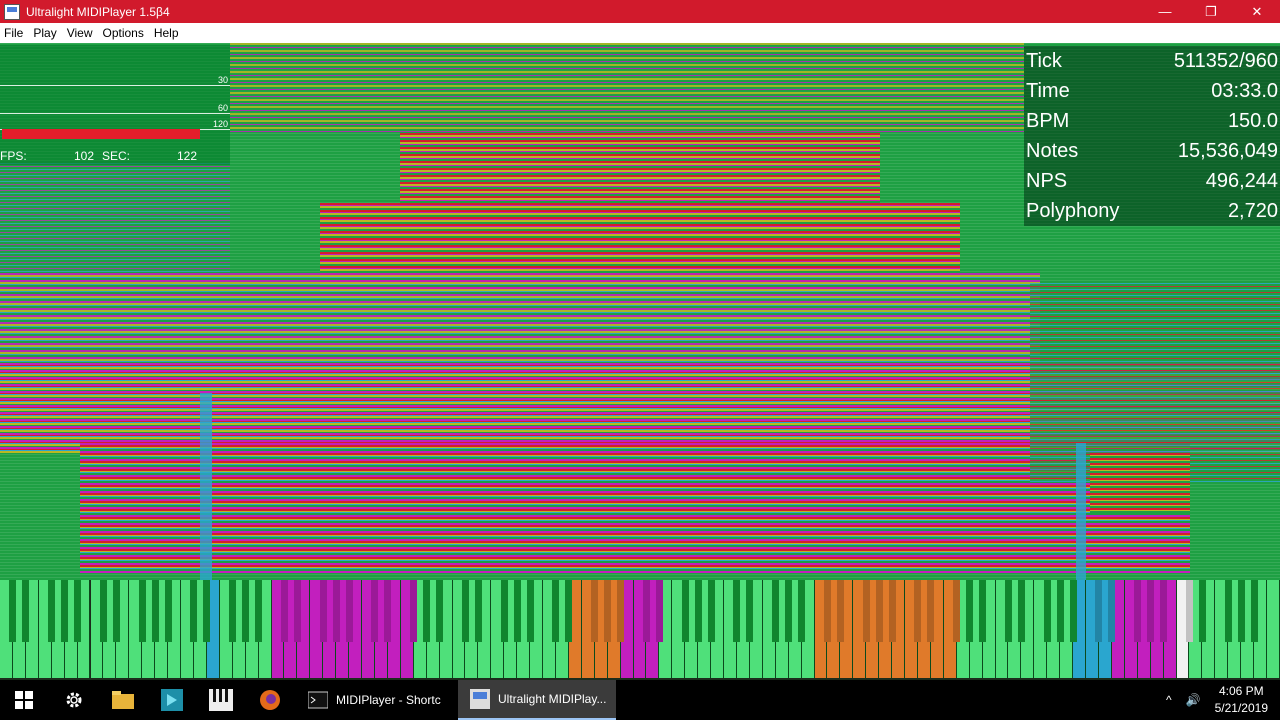 This screenshot has width=1280, height=720. Describe the element at coordinates (1227, 150) in the screenshot. I see `stat-value: 15,536,049` at that location.